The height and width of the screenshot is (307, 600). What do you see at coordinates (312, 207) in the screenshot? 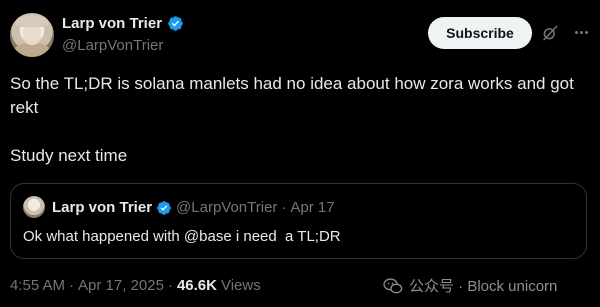
I see `quoted-date: Apr 17` at bounding box center [312, 207].